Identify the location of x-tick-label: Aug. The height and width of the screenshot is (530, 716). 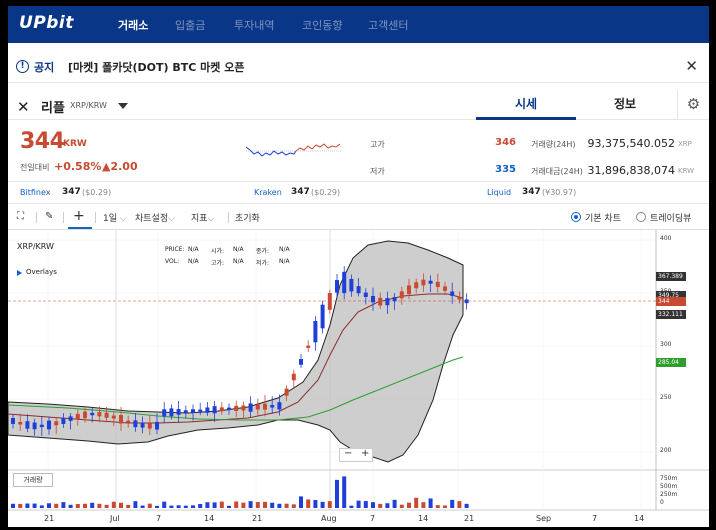
(329, 518).